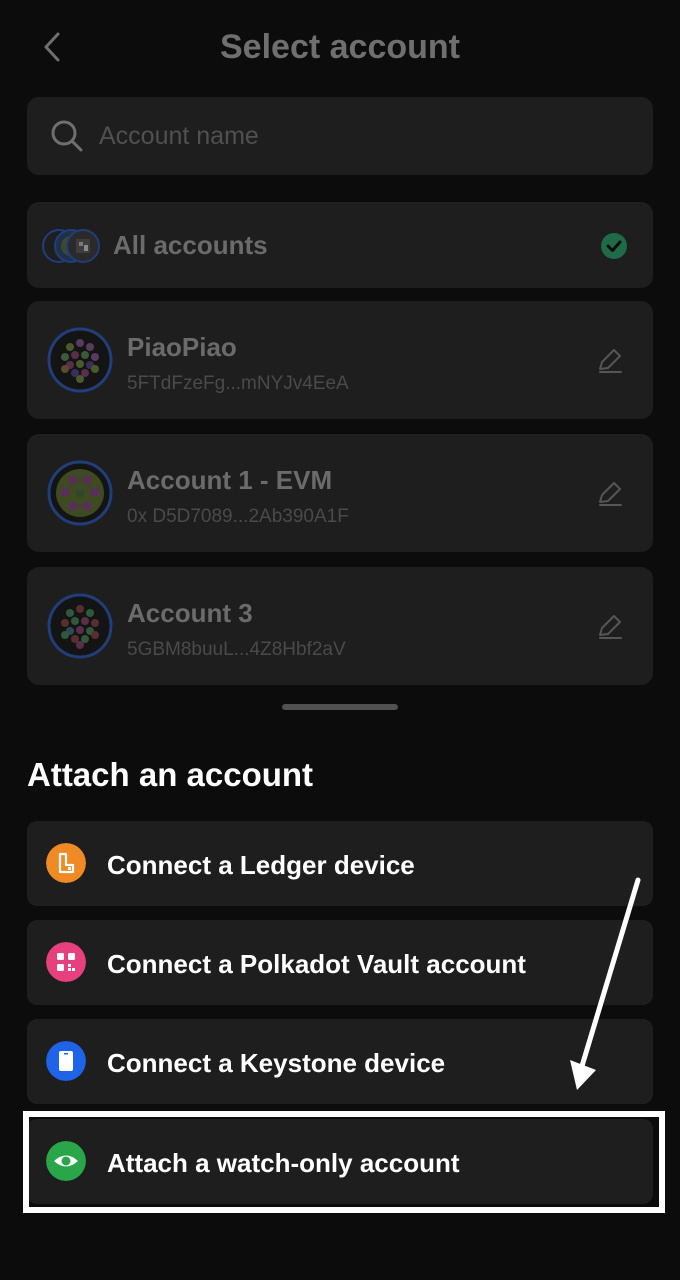 The image size is (680, 1280). What do you see at coordinates (230, 480) in the screenshot?
I see `account-name: Account 1 - EVM` at bounding box center [230, 480].